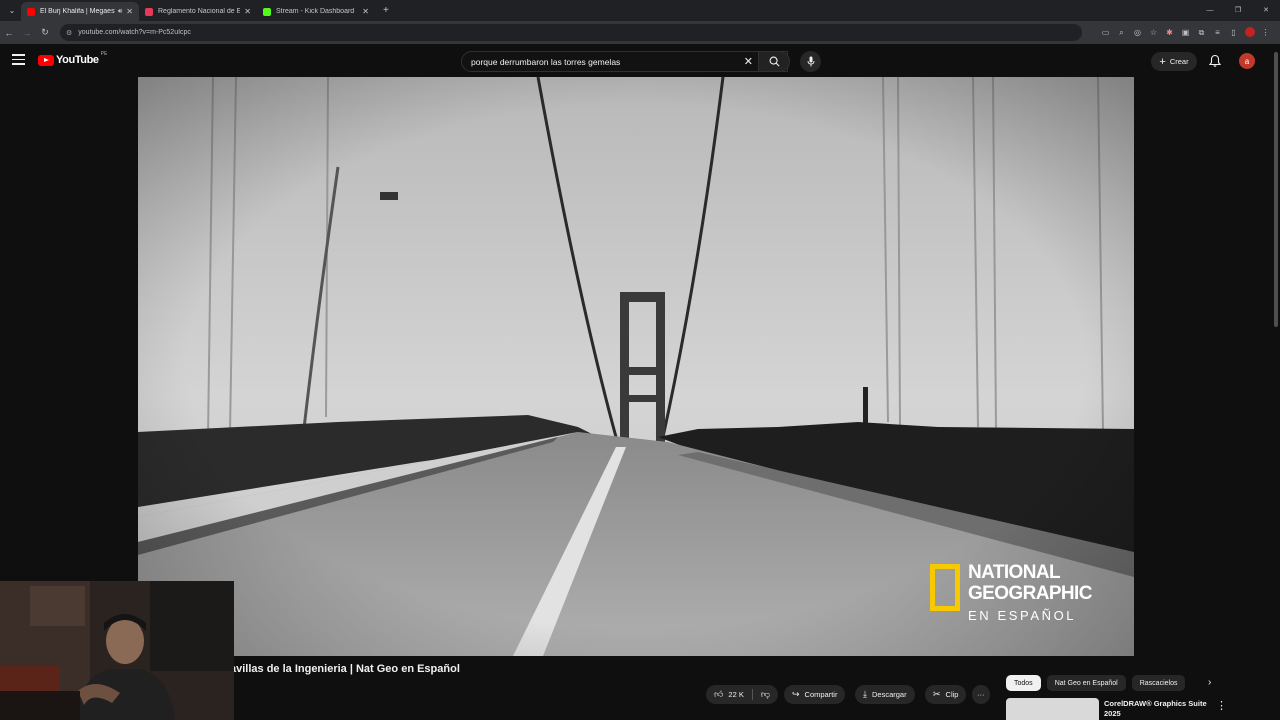 This screenshot has height=720, width=1280. Describe the element at coordinates (889, 694) in the screenshot. I see `download-label: Descargar` at that location.